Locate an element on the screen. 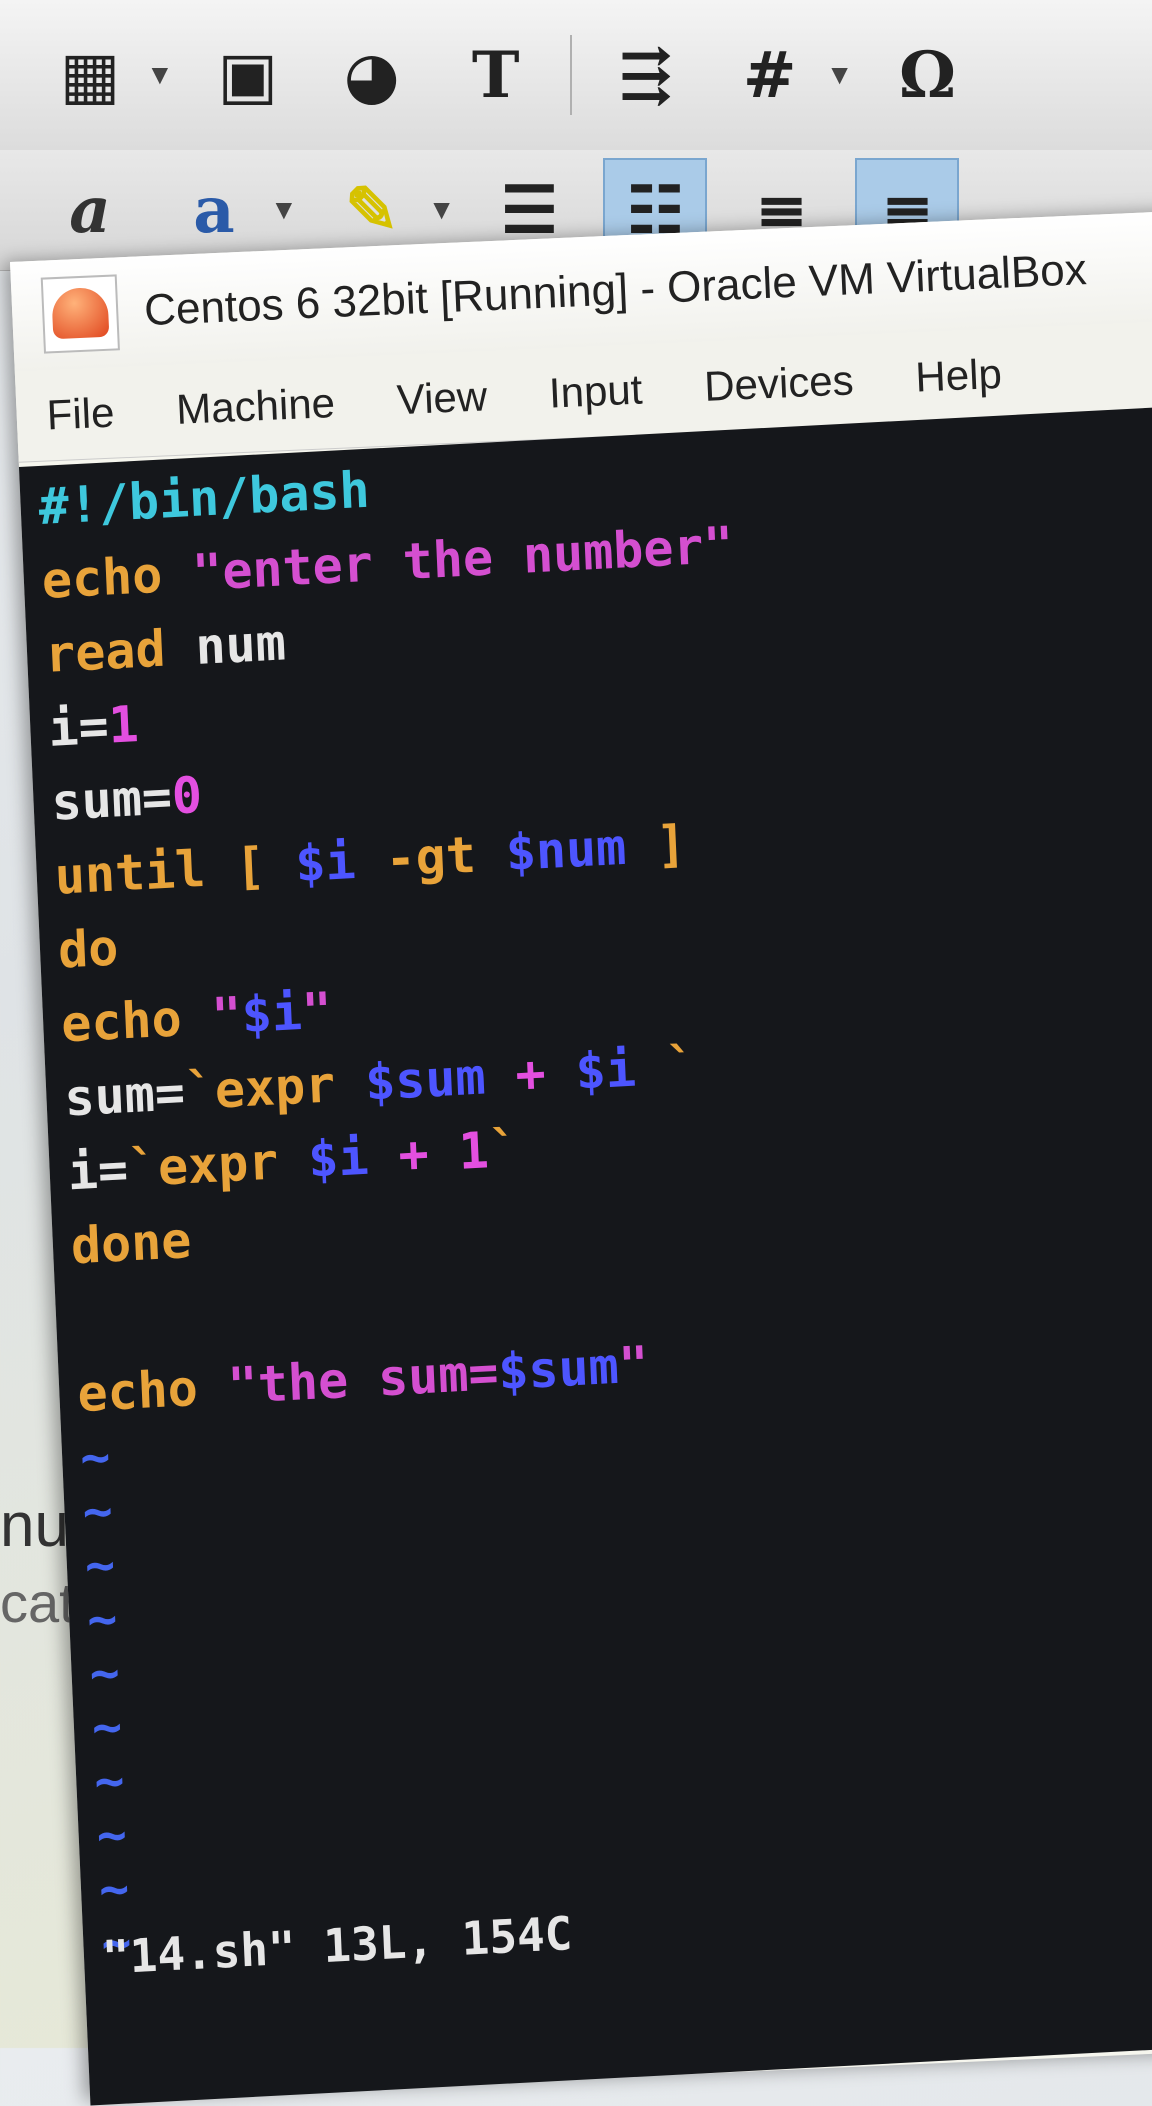 This screenshot has width=1152, height=2106. virtualbox-app-icon is located at coordinates (80, 314).